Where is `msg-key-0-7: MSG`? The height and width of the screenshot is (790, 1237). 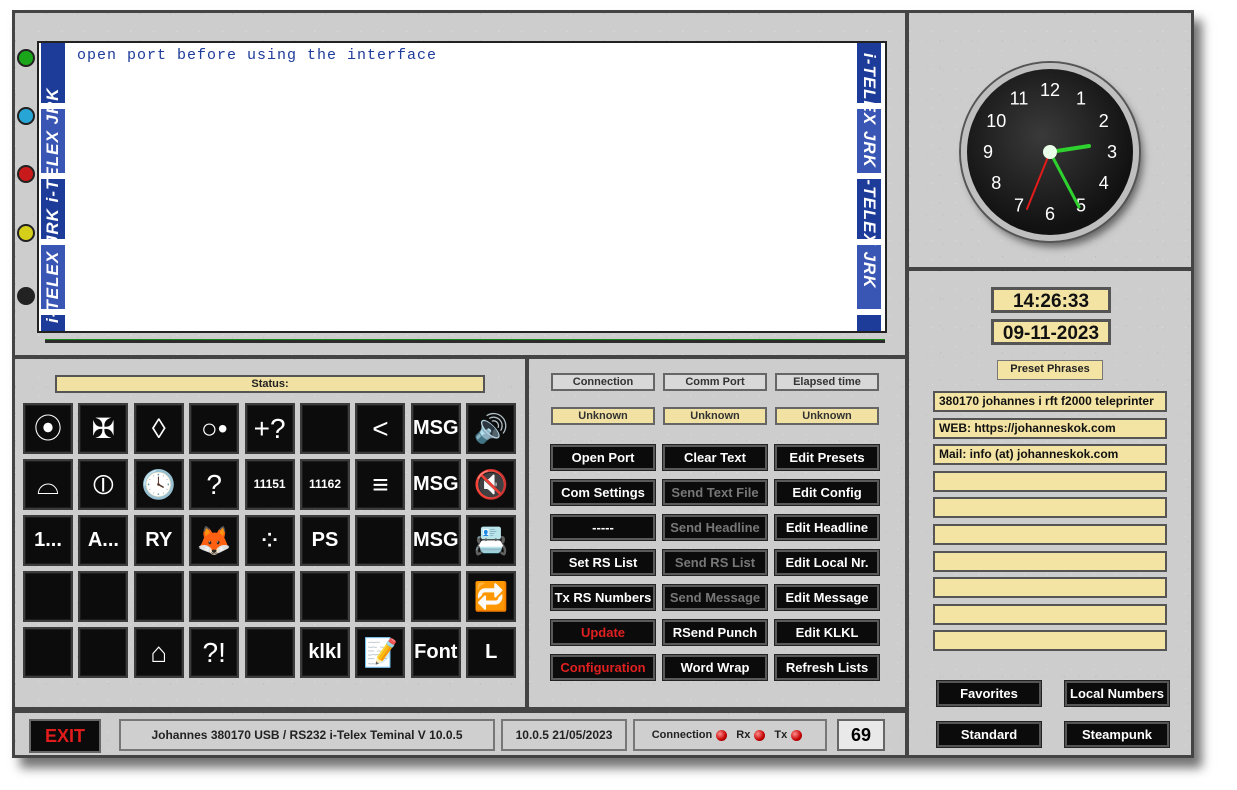 msg-key-0-7: MSG is located at coordinates (435, 428).